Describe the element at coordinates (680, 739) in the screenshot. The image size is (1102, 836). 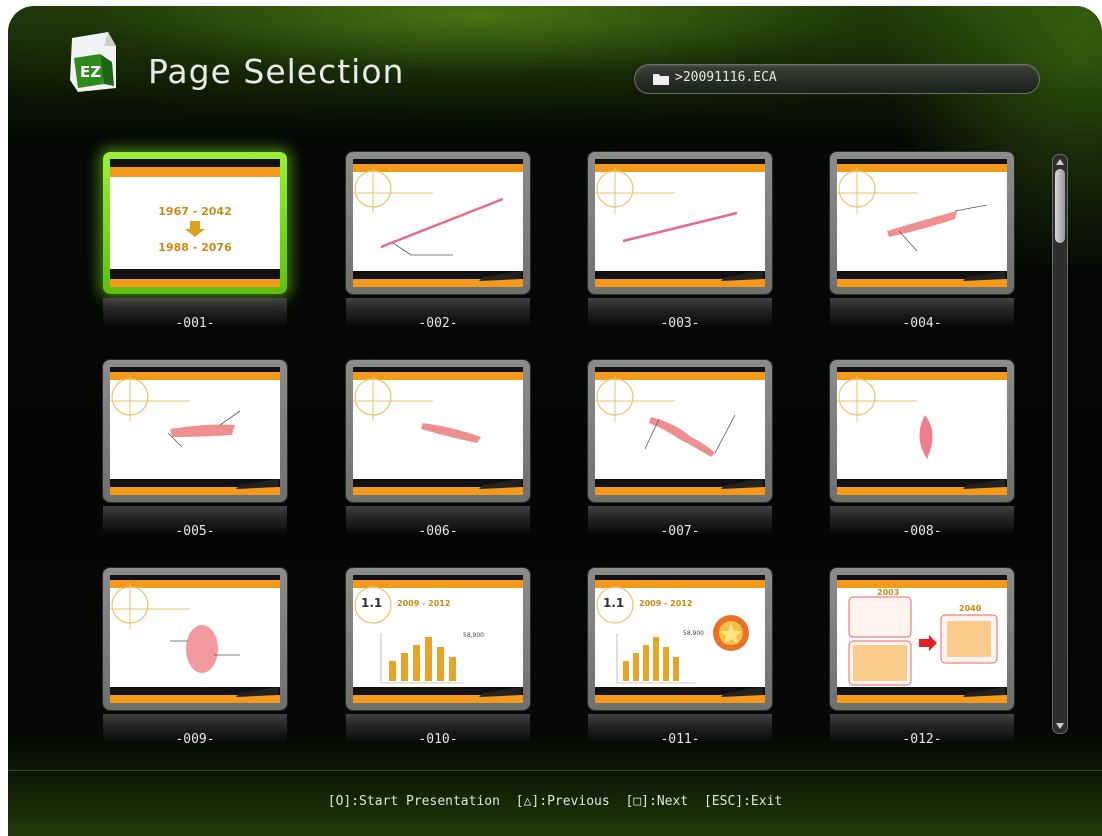
I see `page-label: -011-` at that location.